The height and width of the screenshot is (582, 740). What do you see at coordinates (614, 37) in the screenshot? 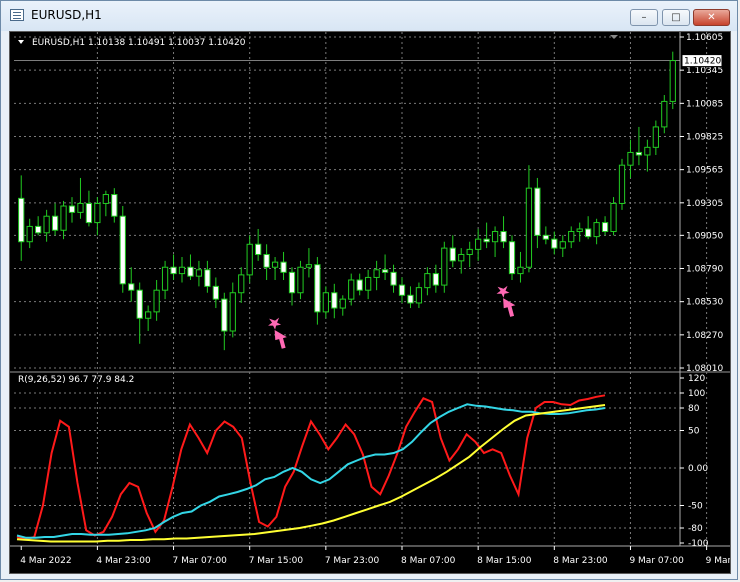
I see `chart-shift-icon` at bounding box center [614, 37].